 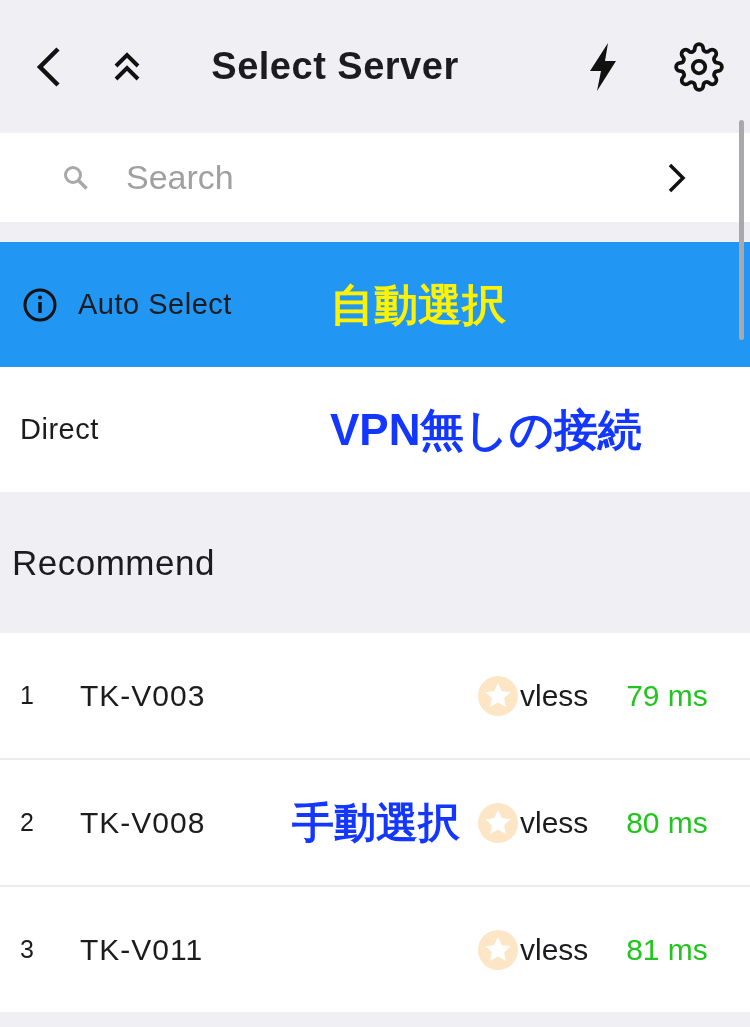 What do you see at coordinates (375, 948) in the screenshot?
I see `server-row: 3 TK-V011 vless 81 ms` at bounding box center [375, 948].